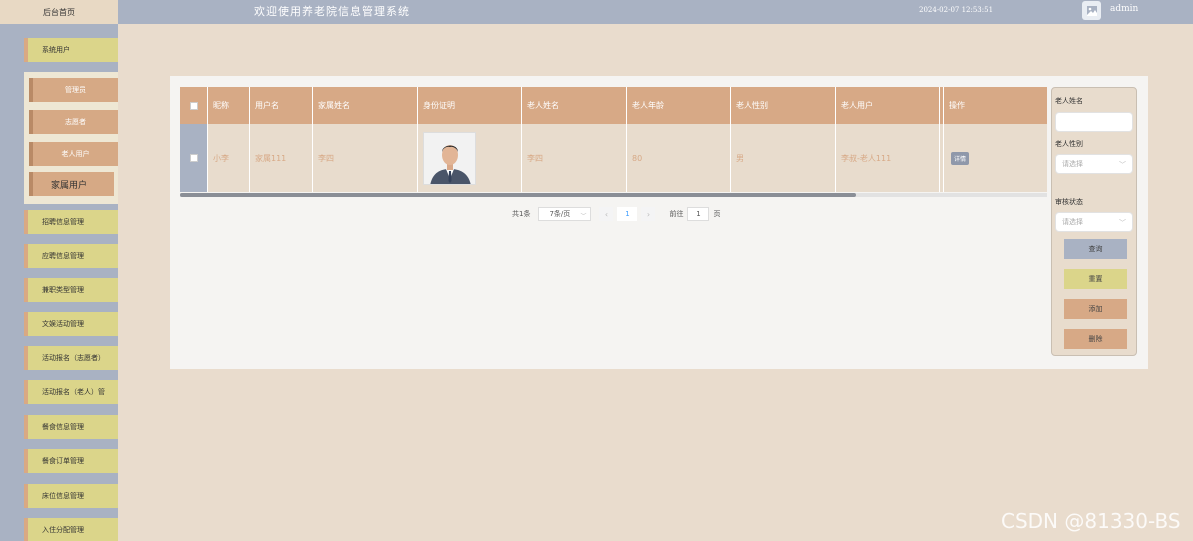 The height and width of the screenshot is (541, 1193). I want to click on chevron-right-icon: ›, so click(648, 214).